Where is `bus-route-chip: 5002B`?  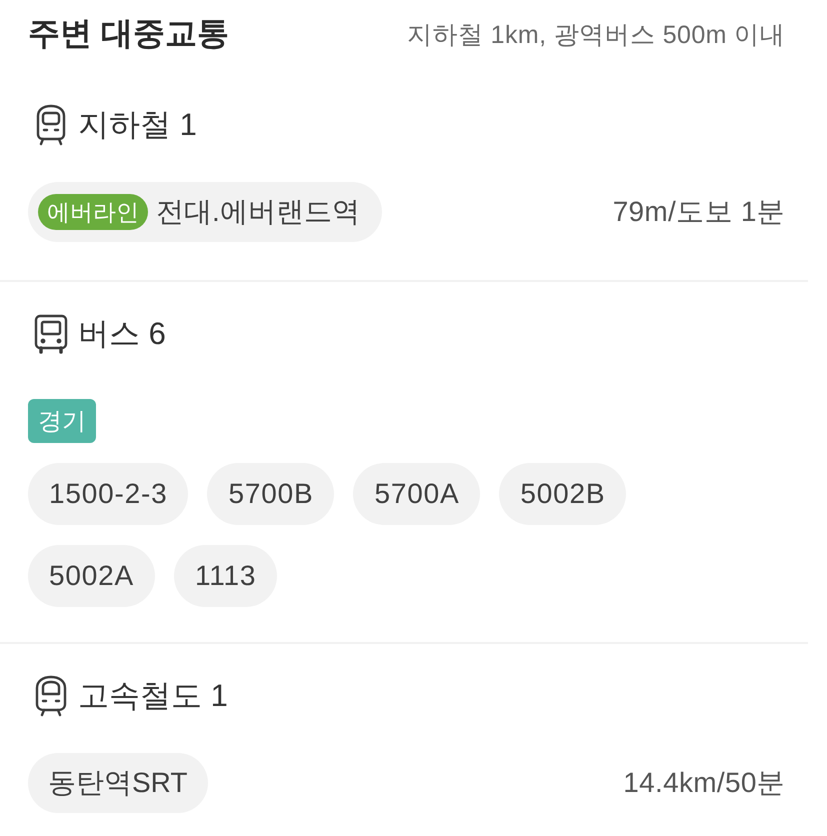 bus-route-chip: 5002B is located at coordinates (562, 494).